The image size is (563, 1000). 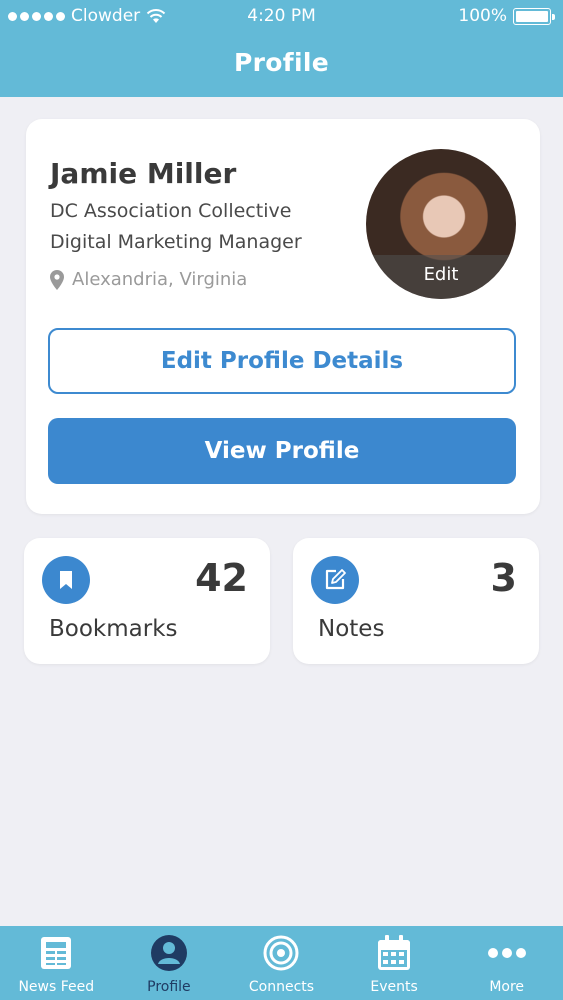 What do you see at coordinates (351, 629) in the screenshot?
I see `notes-label: Notes` at bounding box center [351, 629].